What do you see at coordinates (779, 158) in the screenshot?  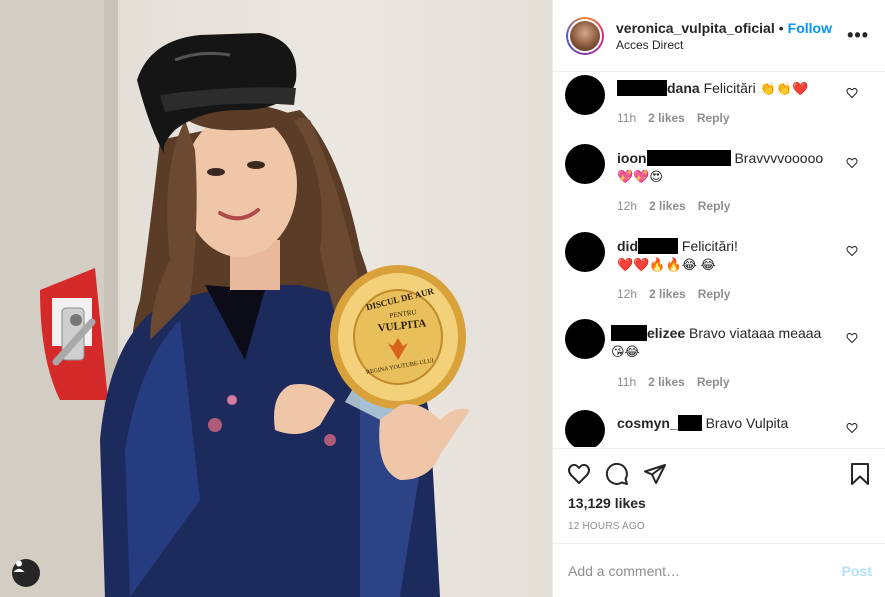 I see `comment-text: Bravvvvooooo` at bounding box center [779, 158].